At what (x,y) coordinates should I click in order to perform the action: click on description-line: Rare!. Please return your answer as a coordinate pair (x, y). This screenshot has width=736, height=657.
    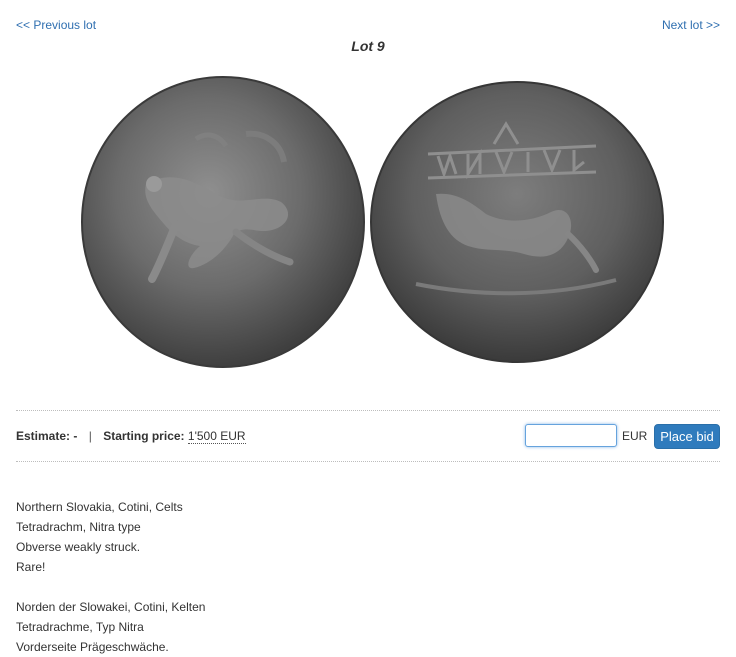
    Looking at the image, I should click on (31, 567).